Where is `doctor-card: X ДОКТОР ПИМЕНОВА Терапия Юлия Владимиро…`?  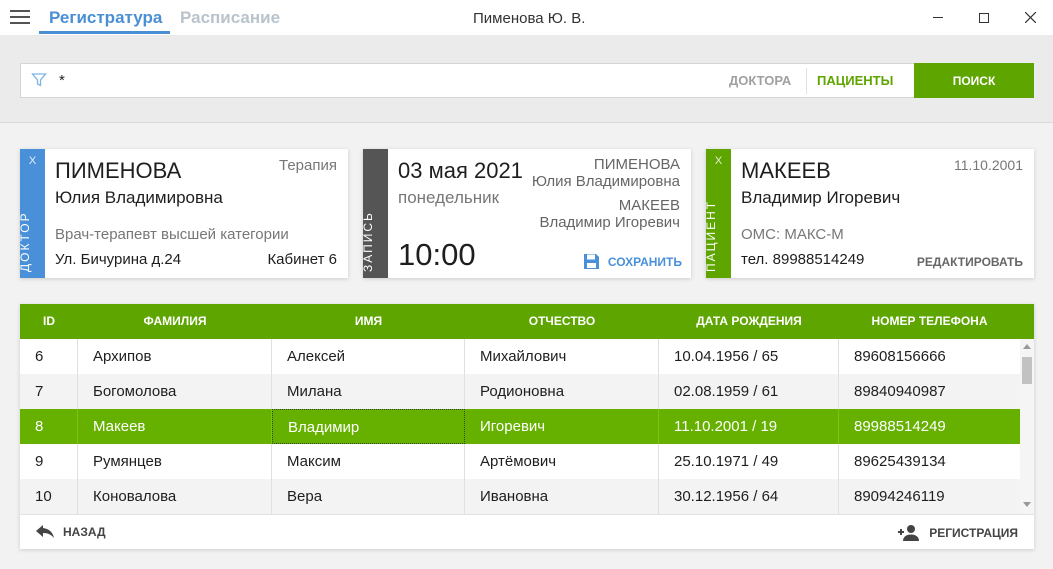 doctor-card: X ДОКТОР ПИМЕНОВА Терапия Юлия Владимиро… is located at coordinates (183, 213).